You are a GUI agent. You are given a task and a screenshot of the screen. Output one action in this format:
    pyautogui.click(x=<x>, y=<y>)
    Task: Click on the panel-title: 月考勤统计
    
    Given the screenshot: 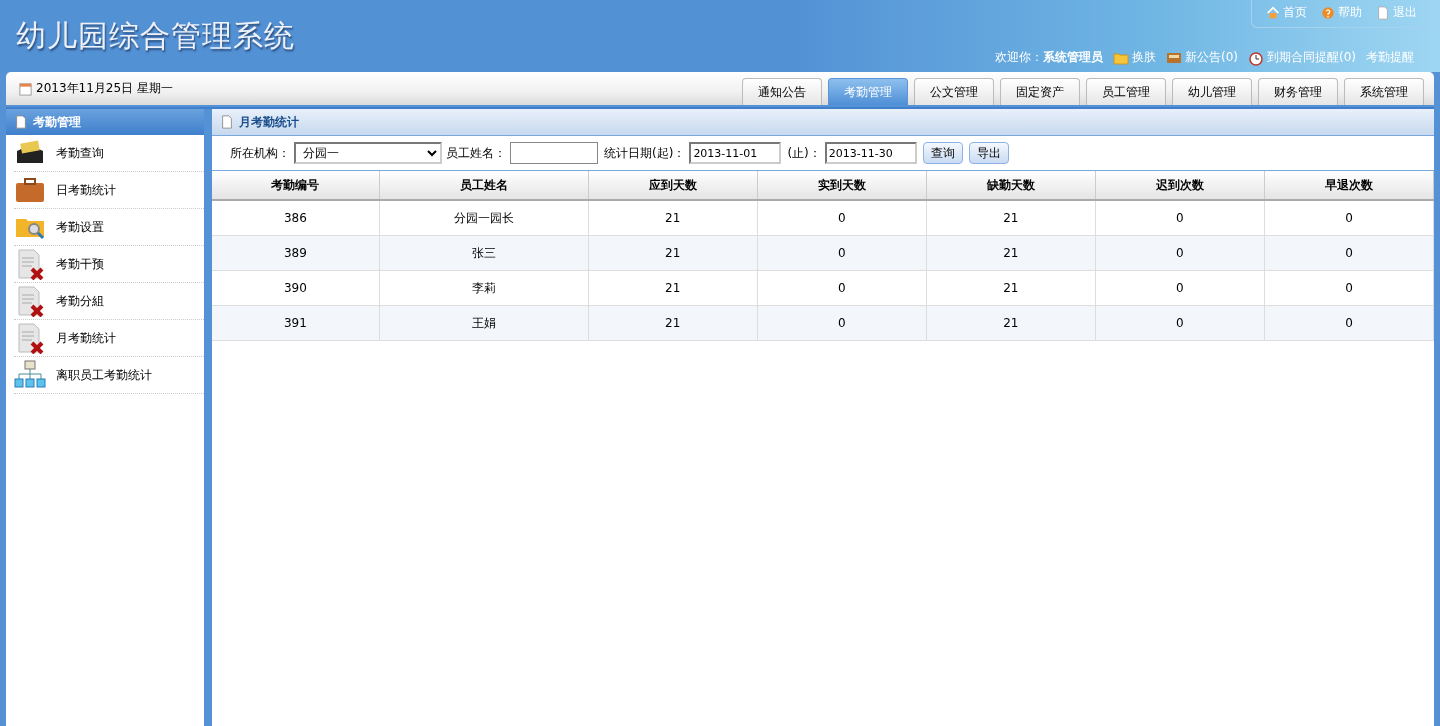 What is the action you would take?
    pyautogui.click(x=269, y=122)
    